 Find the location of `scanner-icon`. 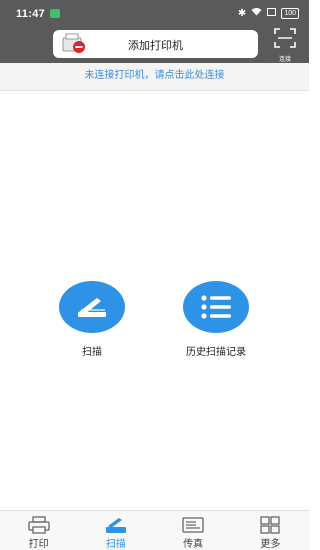

scanner-icon is located at coordinates (92, 307).